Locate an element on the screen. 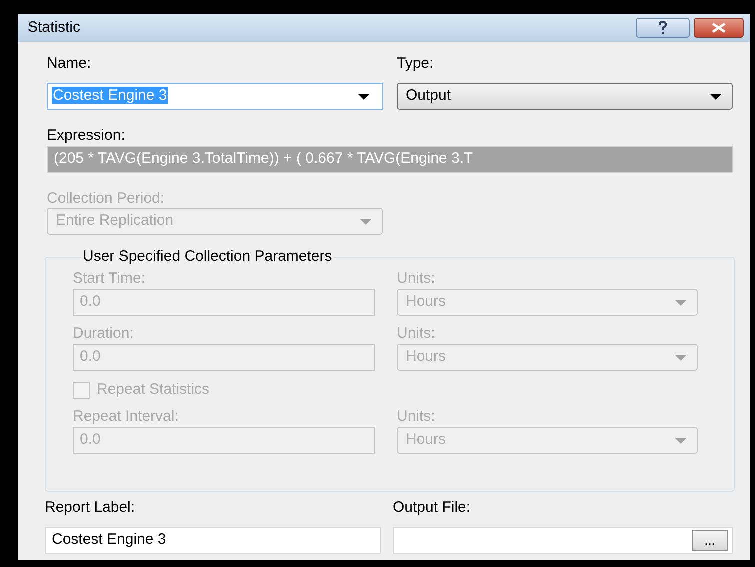  field-label: Output File: is located at coordinates (432, 508).